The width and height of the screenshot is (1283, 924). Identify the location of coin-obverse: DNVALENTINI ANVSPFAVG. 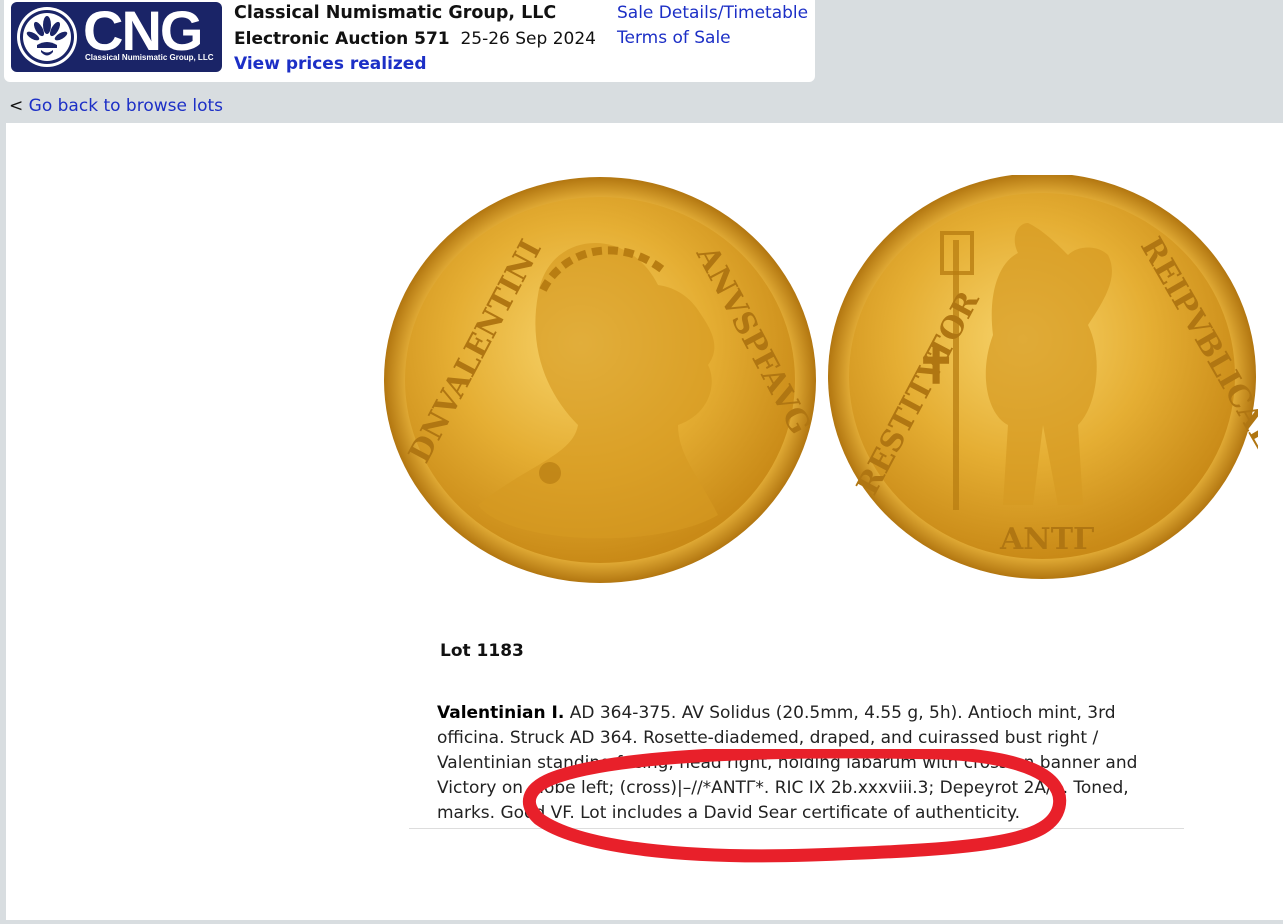
(600, 380).